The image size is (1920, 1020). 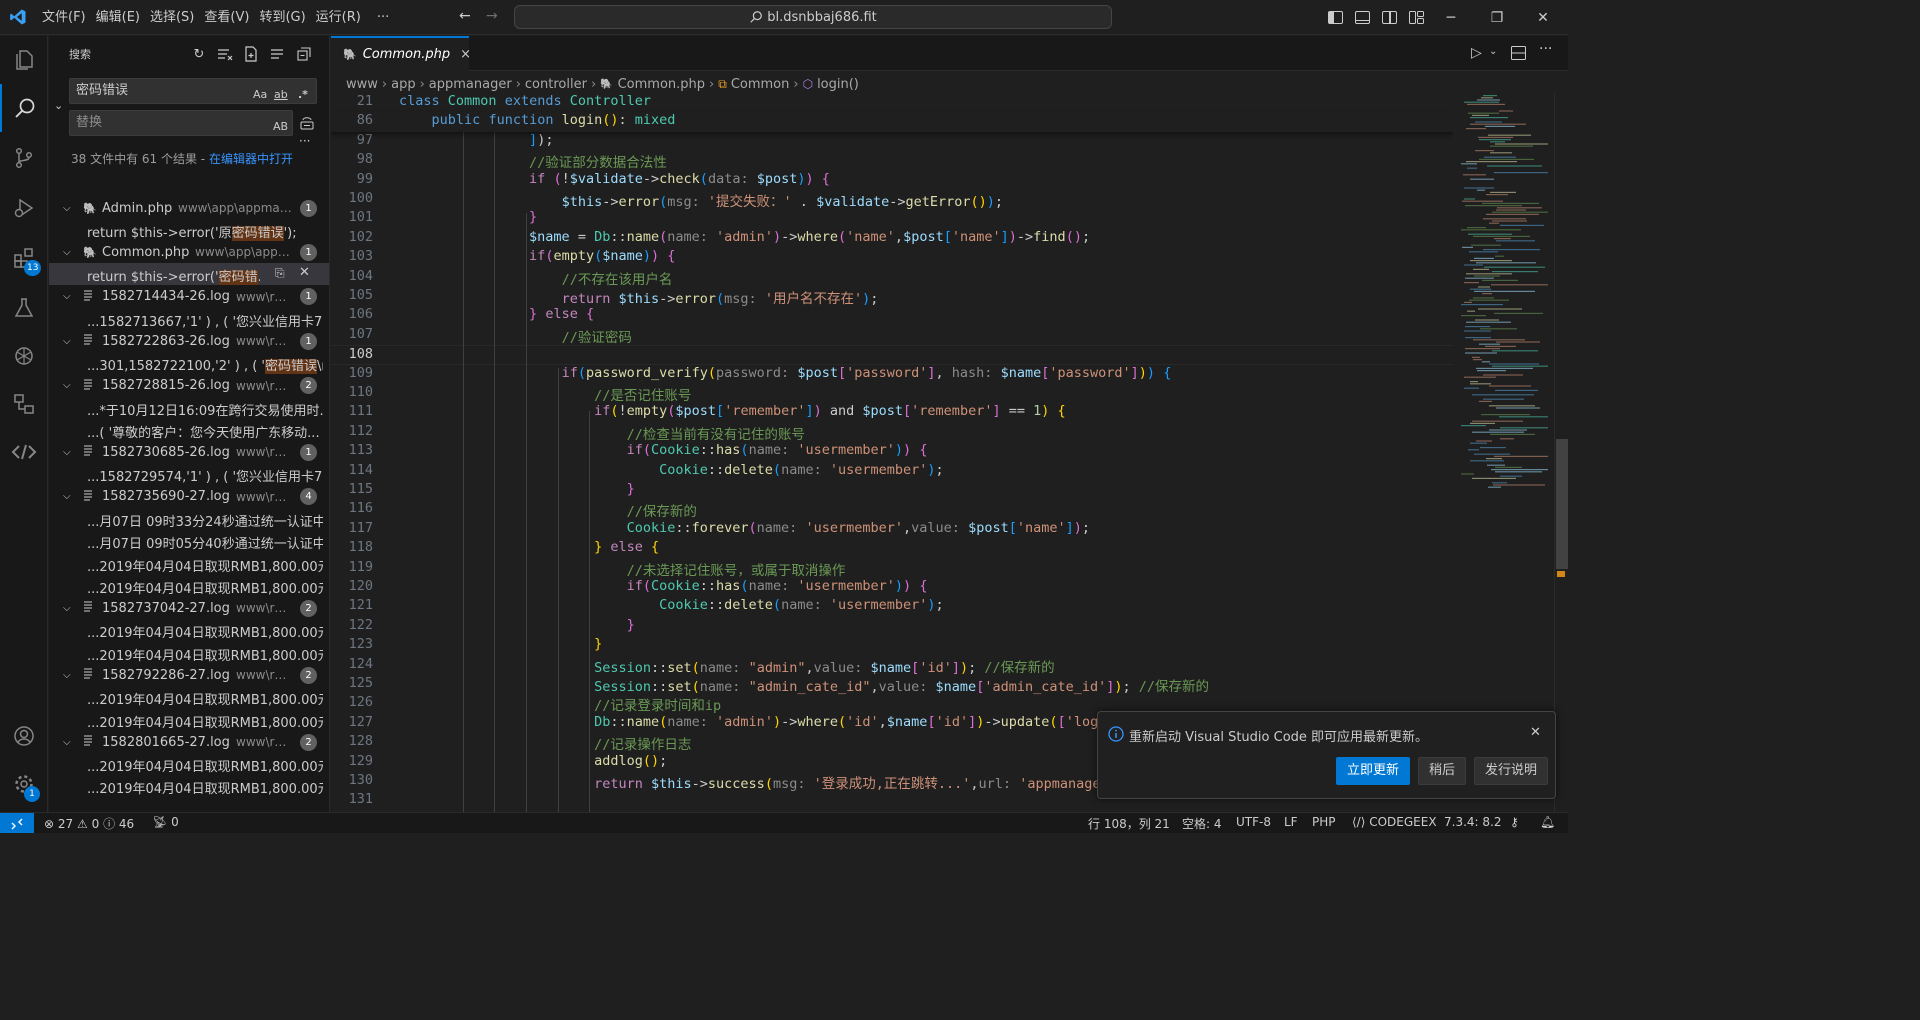 What do you see at coordinates (892, 336) in the screenshot?
I see `code-line: 107 //验证密码` at bounding box center [892, 336].